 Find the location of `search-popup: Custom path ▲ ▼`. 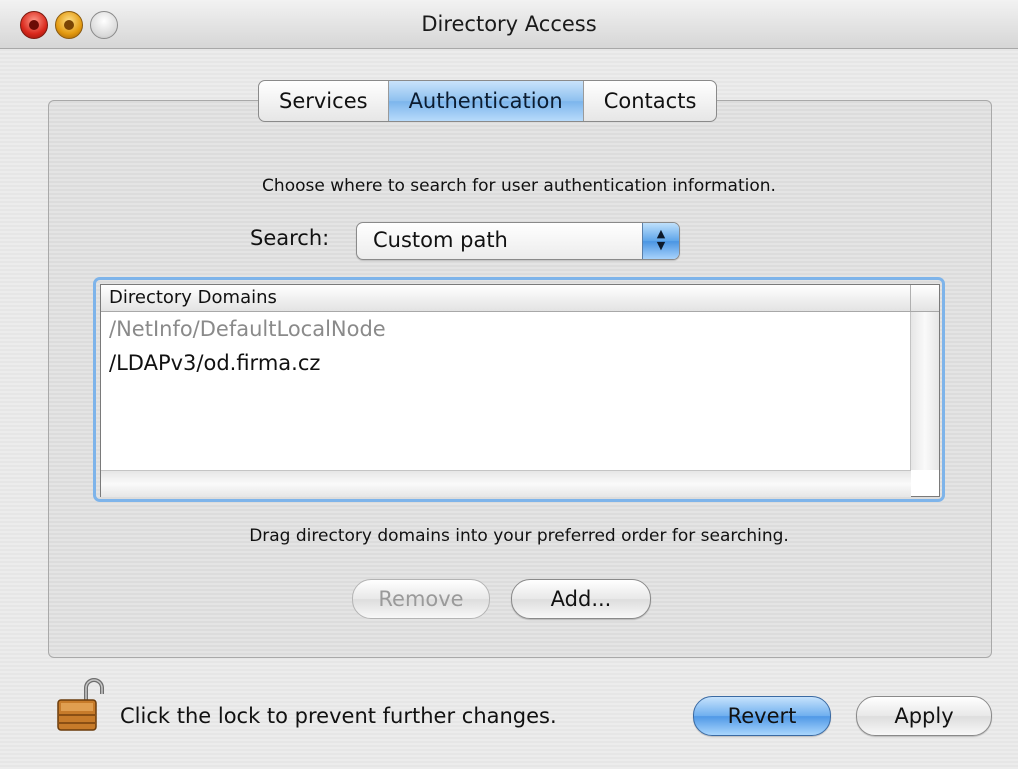

search-popup: Custom path ▲ ▼ is located at coordinates (518, 241).